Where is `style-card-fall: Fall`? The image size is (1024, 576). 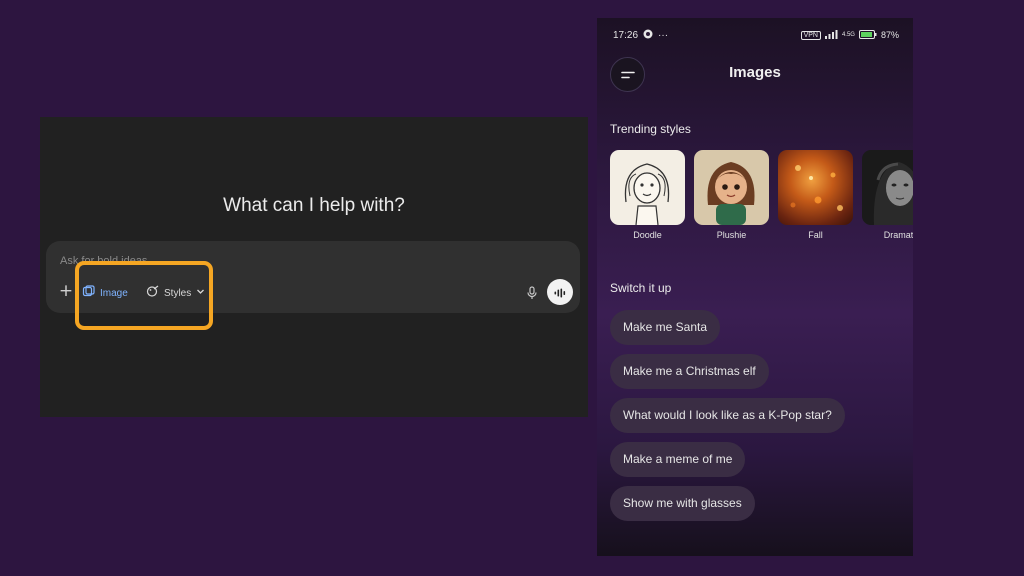 style-card-fall: Fall is located at coordinates (815, 195).